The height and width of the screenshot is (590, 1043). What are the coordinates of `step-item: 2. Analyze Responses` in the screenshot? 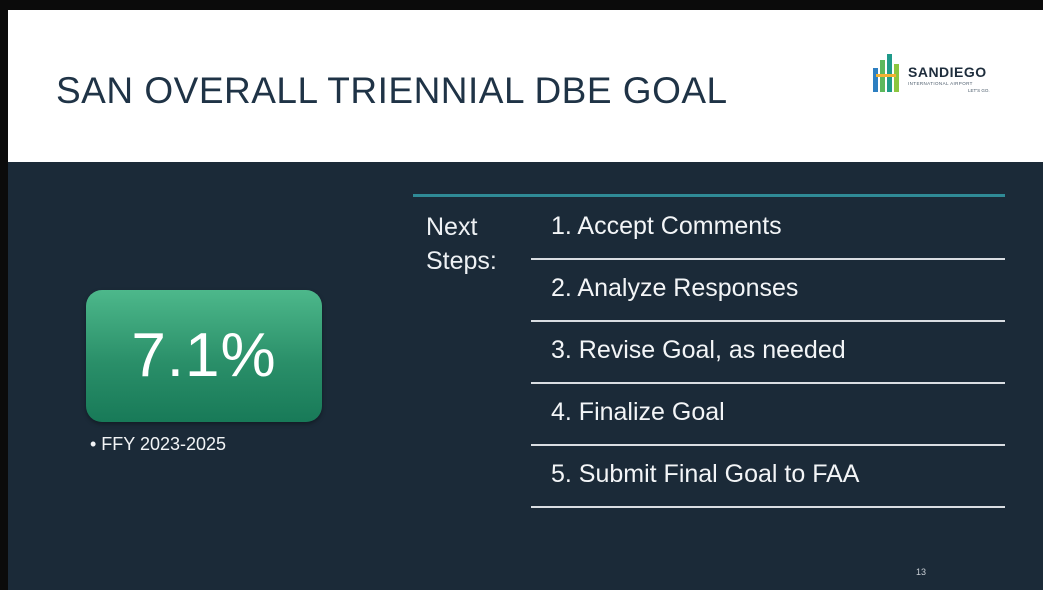 It's located at (768, 291).